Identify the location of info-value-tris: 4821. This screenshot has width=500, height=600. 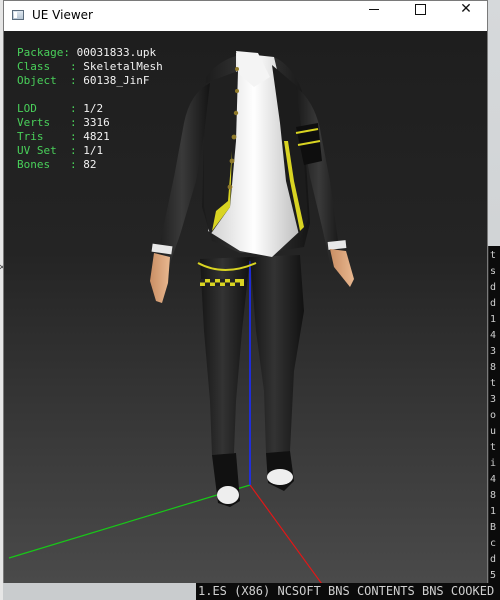
(96, 136).